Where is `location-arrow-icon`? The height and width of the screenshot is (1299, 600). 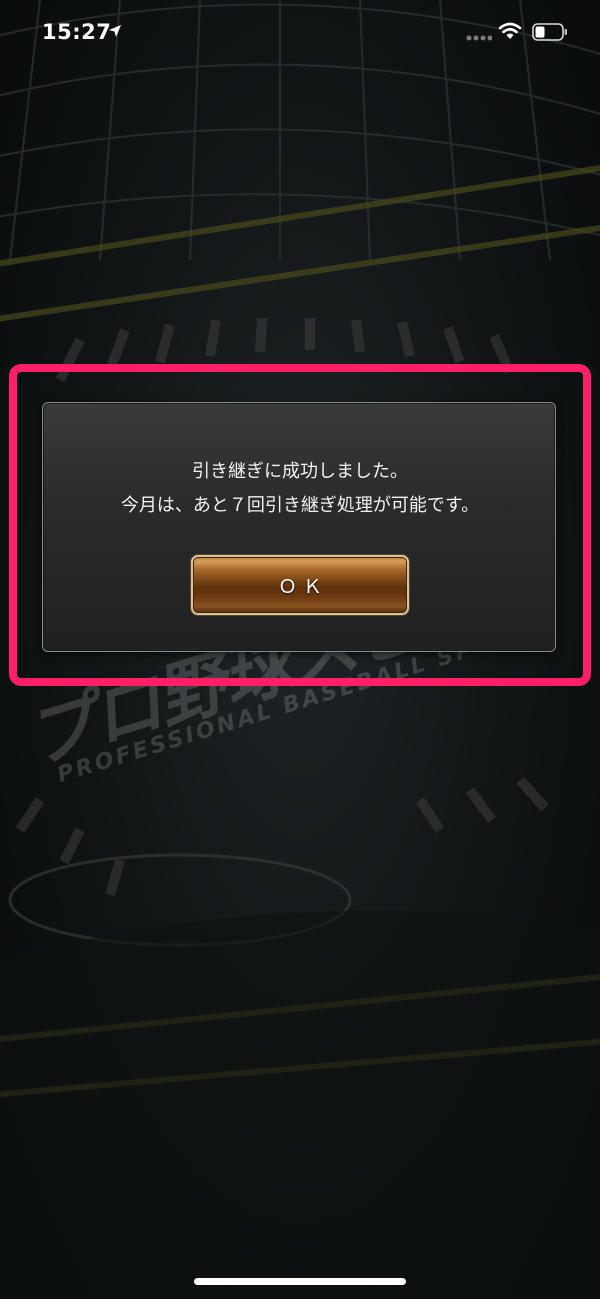 location-arrow-icon is located at coordinates (115, 31).